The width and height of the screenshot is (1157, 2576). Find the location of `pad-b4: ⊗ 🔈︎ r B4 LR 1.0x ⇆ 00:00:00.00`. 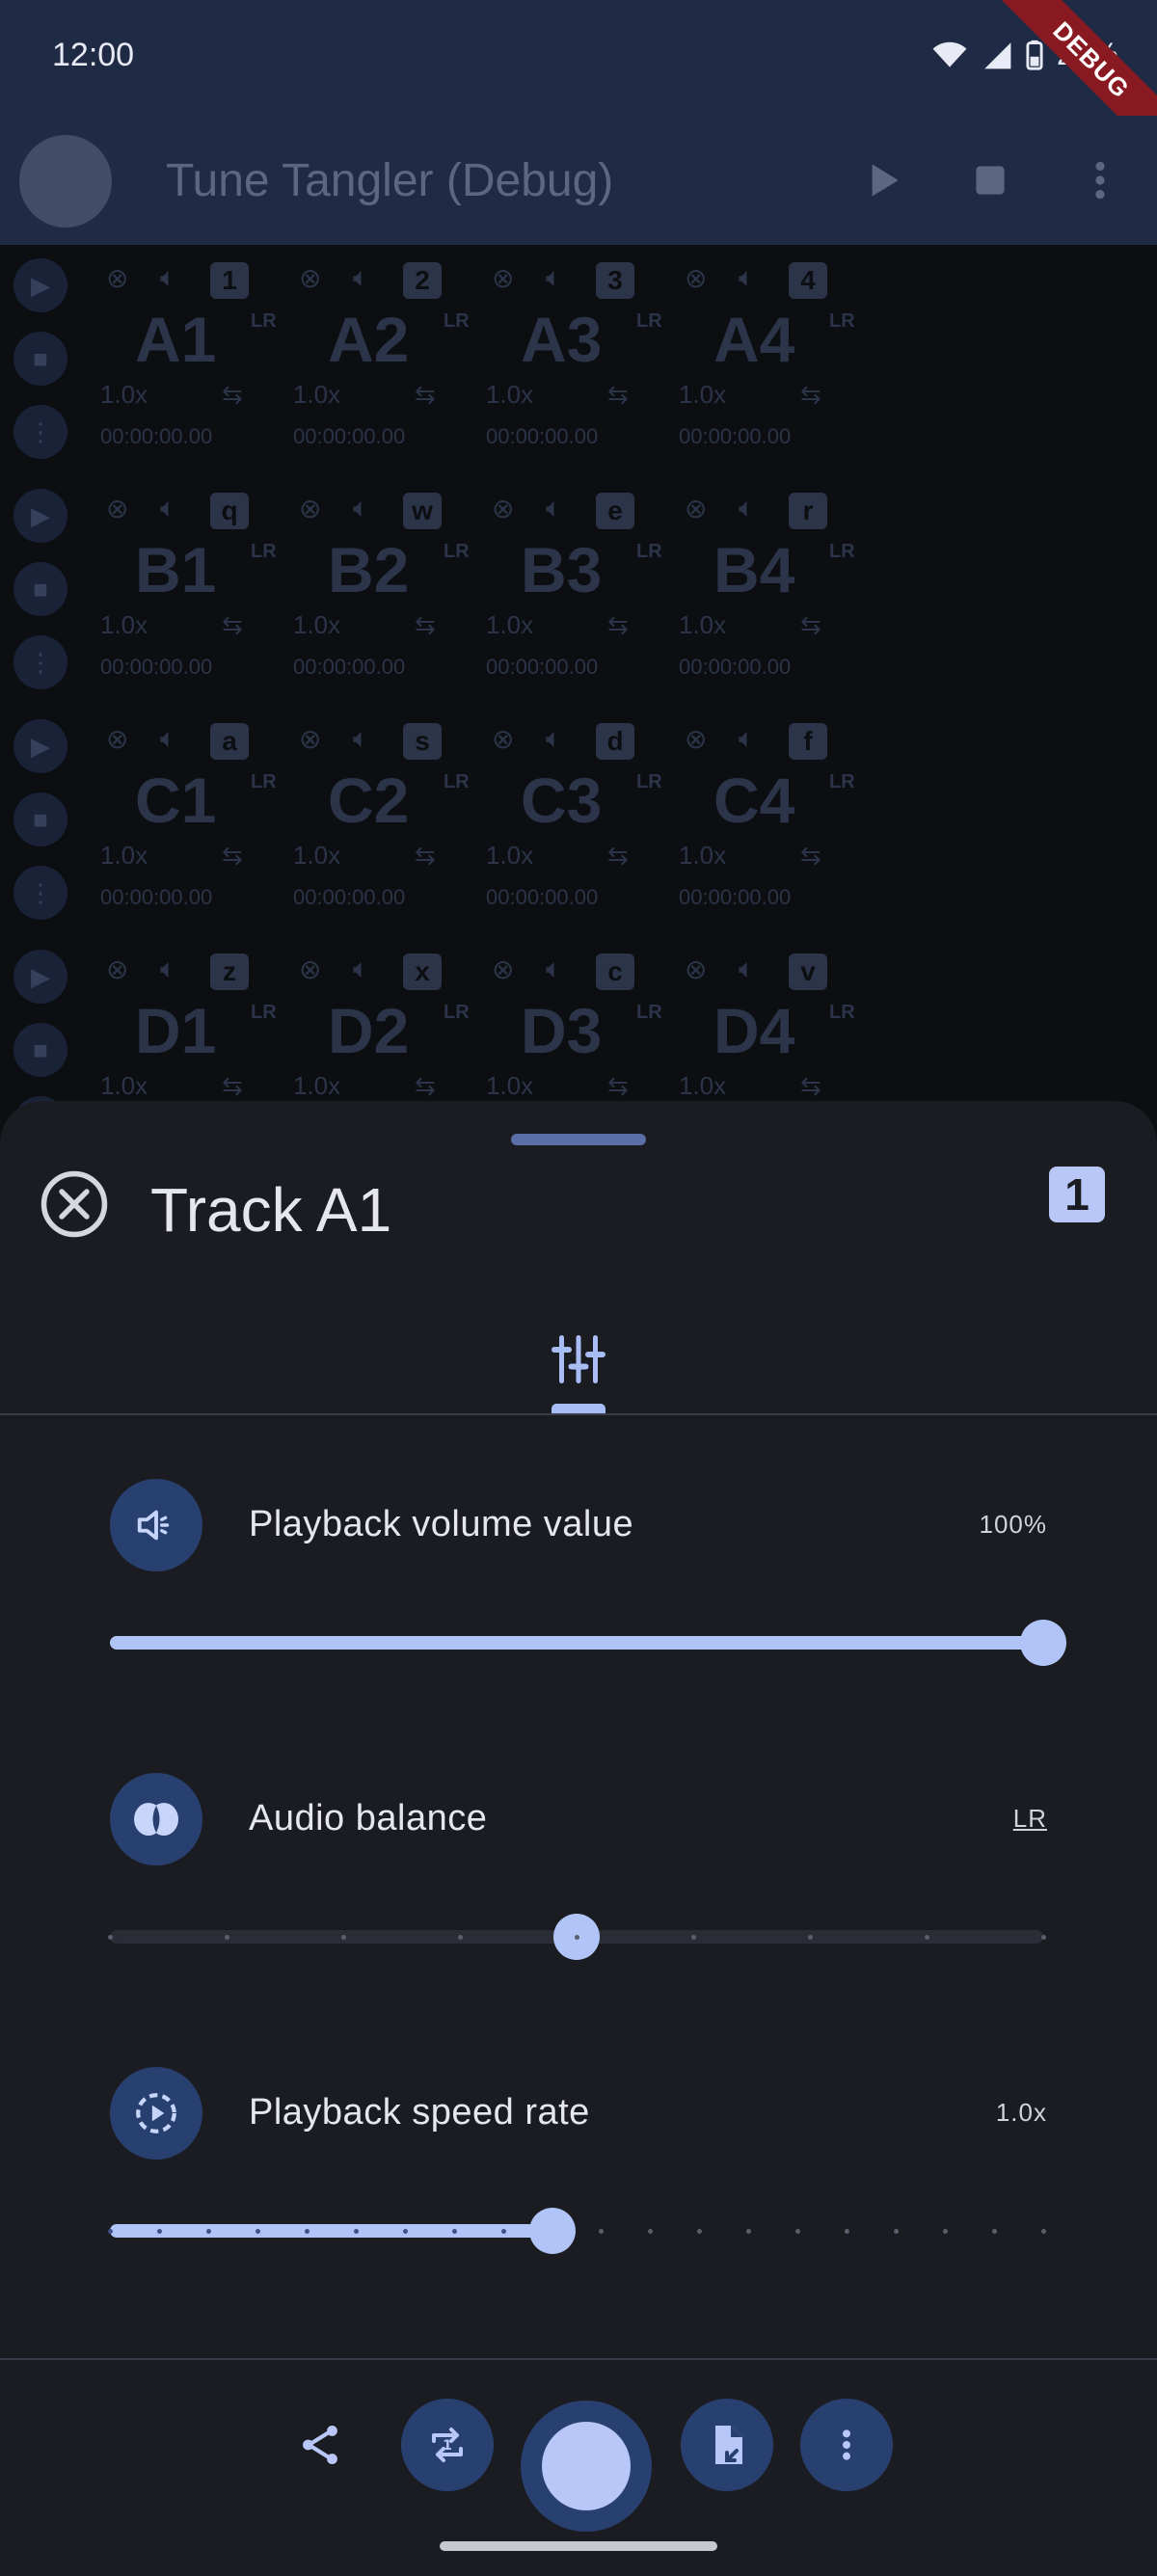

pad-b4: ⊗ 🔈︎ r B4 LR 1.0x ⇆ 00:00:00.00 is located at coordinates (766, 586).